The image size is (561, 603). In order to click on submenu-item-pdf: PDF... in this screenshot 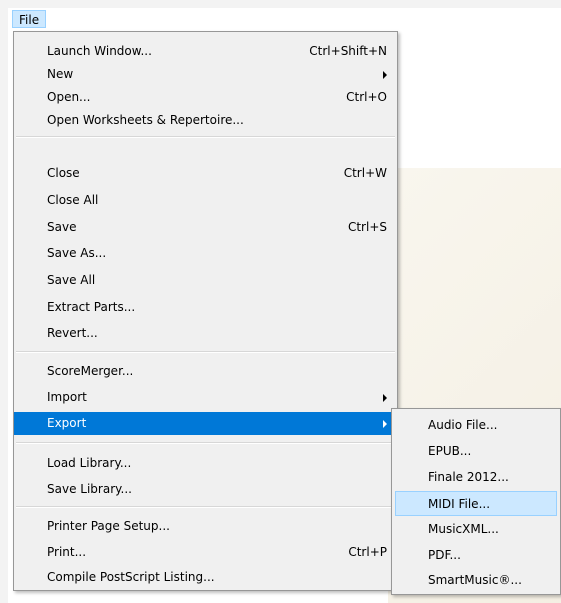, I will do `click(476, 555)`.